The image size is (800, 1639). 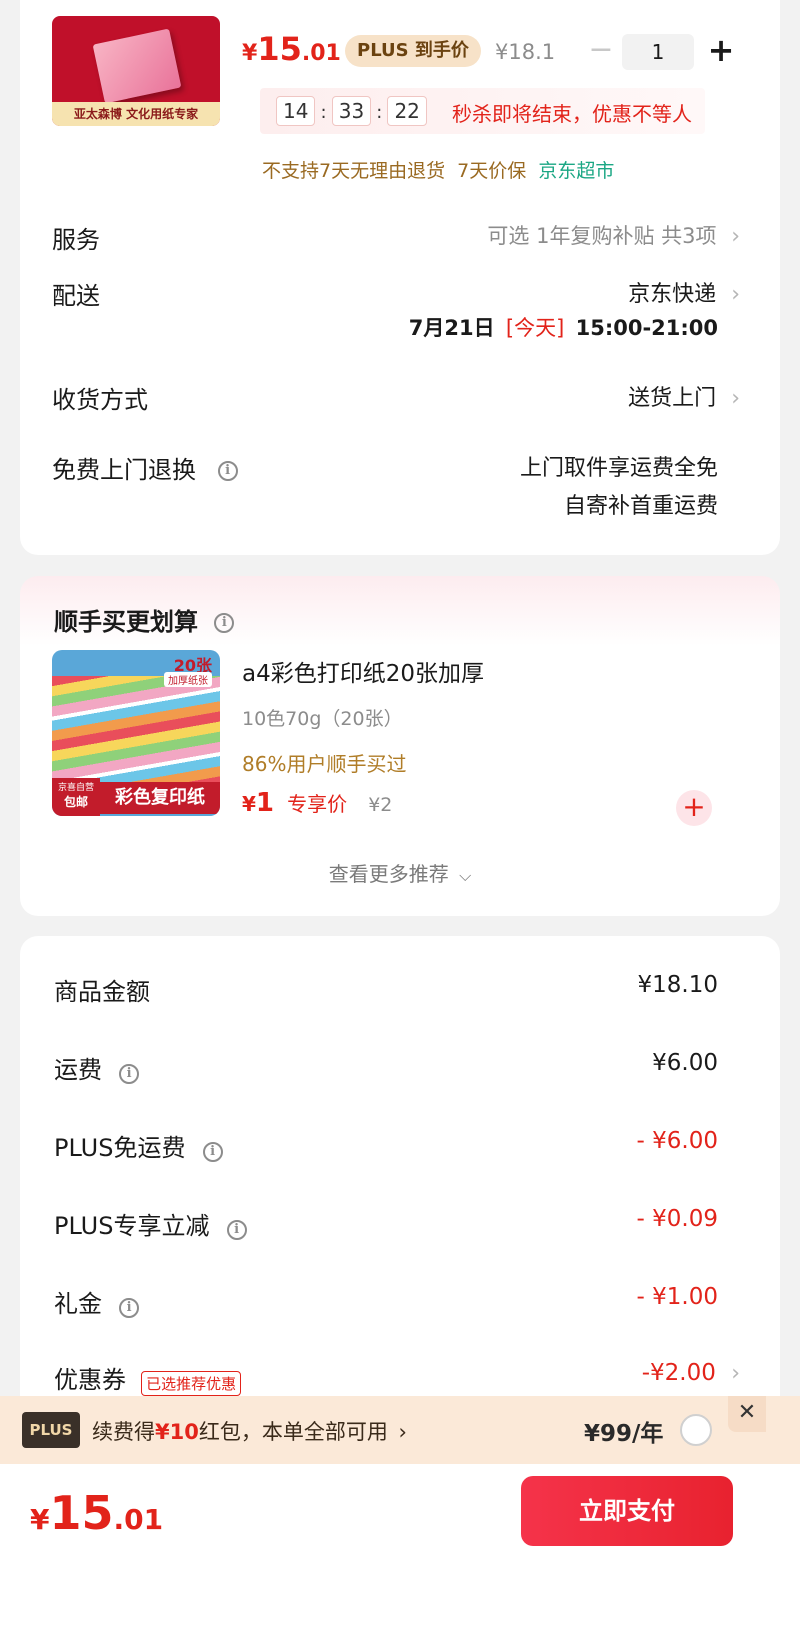 What do you see at coordinates (451, 328) in the screenshot?
I see `delivery-date: 7月21日` at bounding box center [451, 328].